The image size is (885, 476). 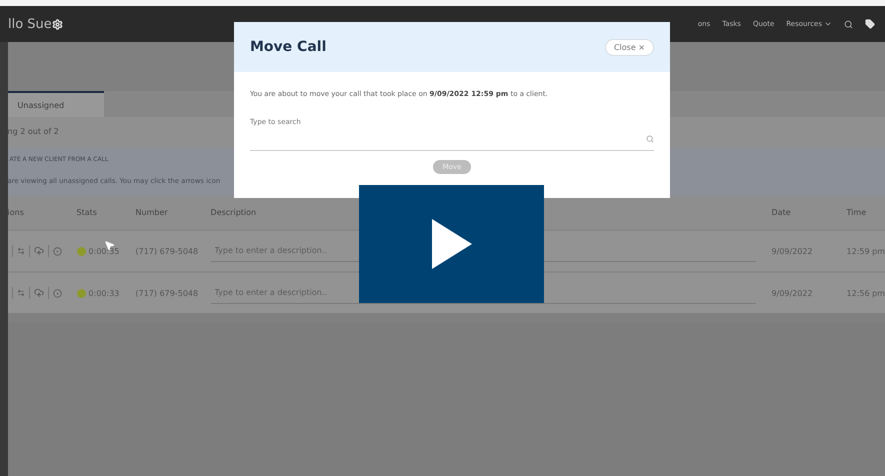 I want to click on time-cell: 12:59 pm, so click(x=865, y=251).